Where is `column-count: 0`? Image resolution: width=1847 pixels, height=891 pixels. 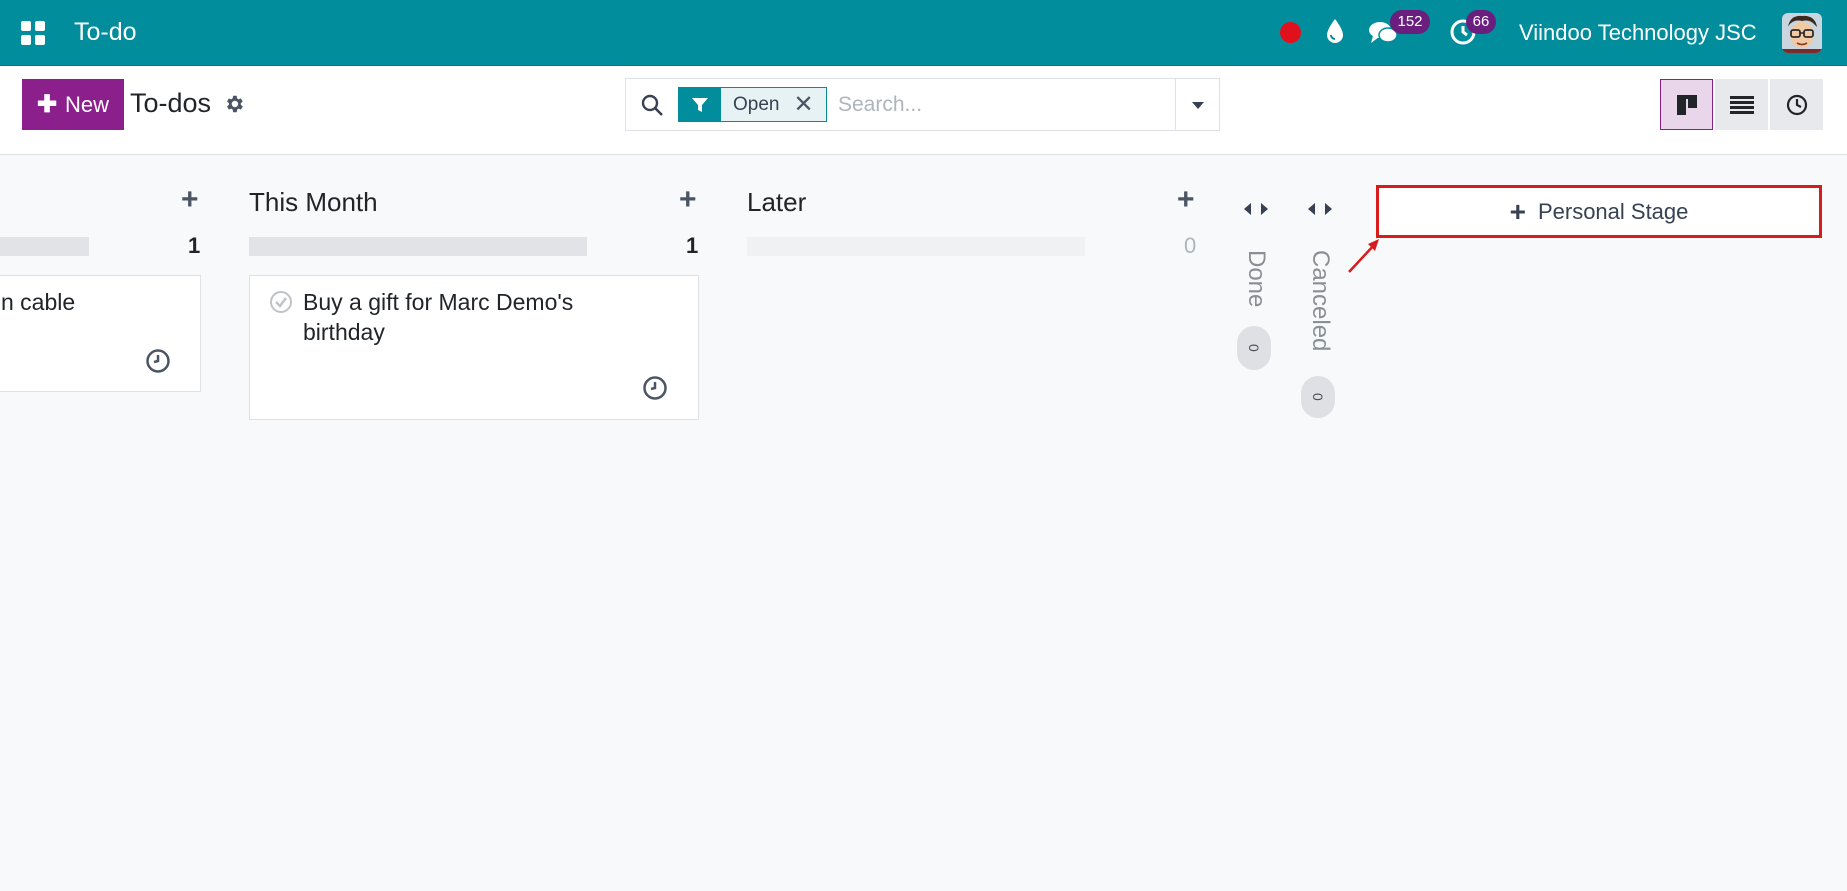
column-count: 0 is located at coordinates (1190, 245).